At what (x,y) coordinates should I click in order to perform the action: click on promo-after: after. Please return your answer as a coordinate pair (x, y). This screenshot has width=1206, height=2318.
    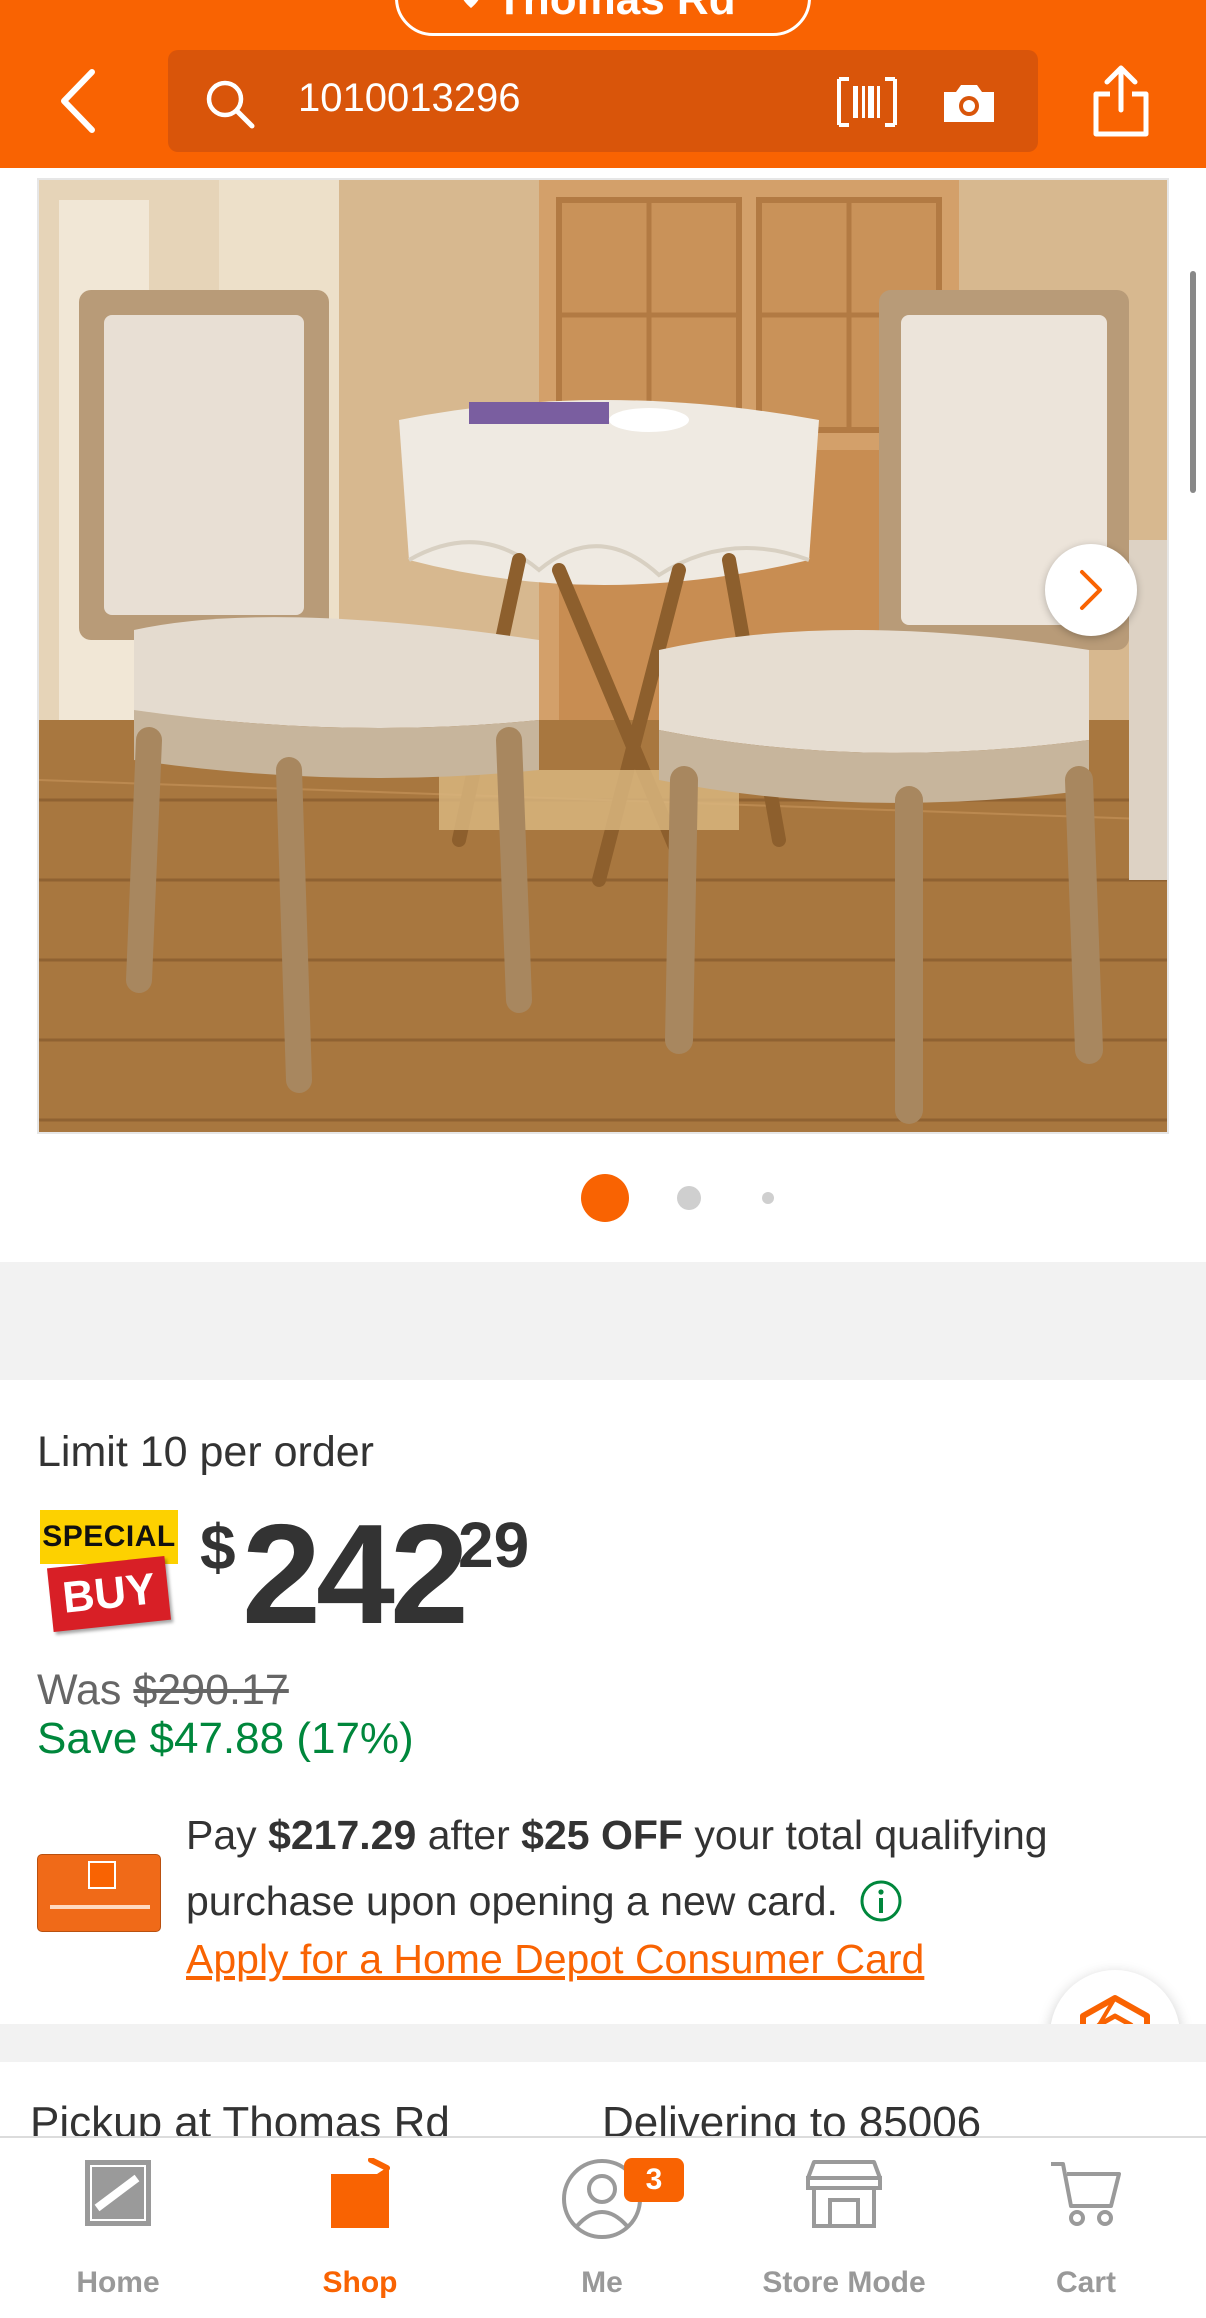
    Looking at the image, I should click on (468, 1835).